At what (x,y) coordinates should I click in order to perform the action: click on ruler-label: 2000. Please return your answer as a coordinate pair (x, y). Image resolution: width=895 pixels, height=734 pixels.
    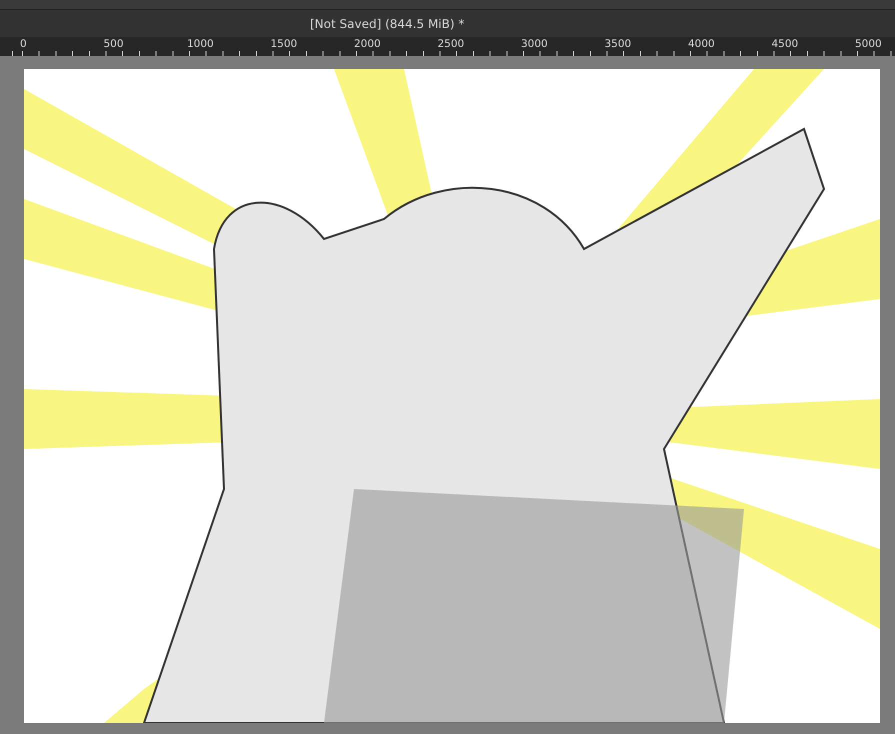
    Looking at the image, I should click on (368, 44).